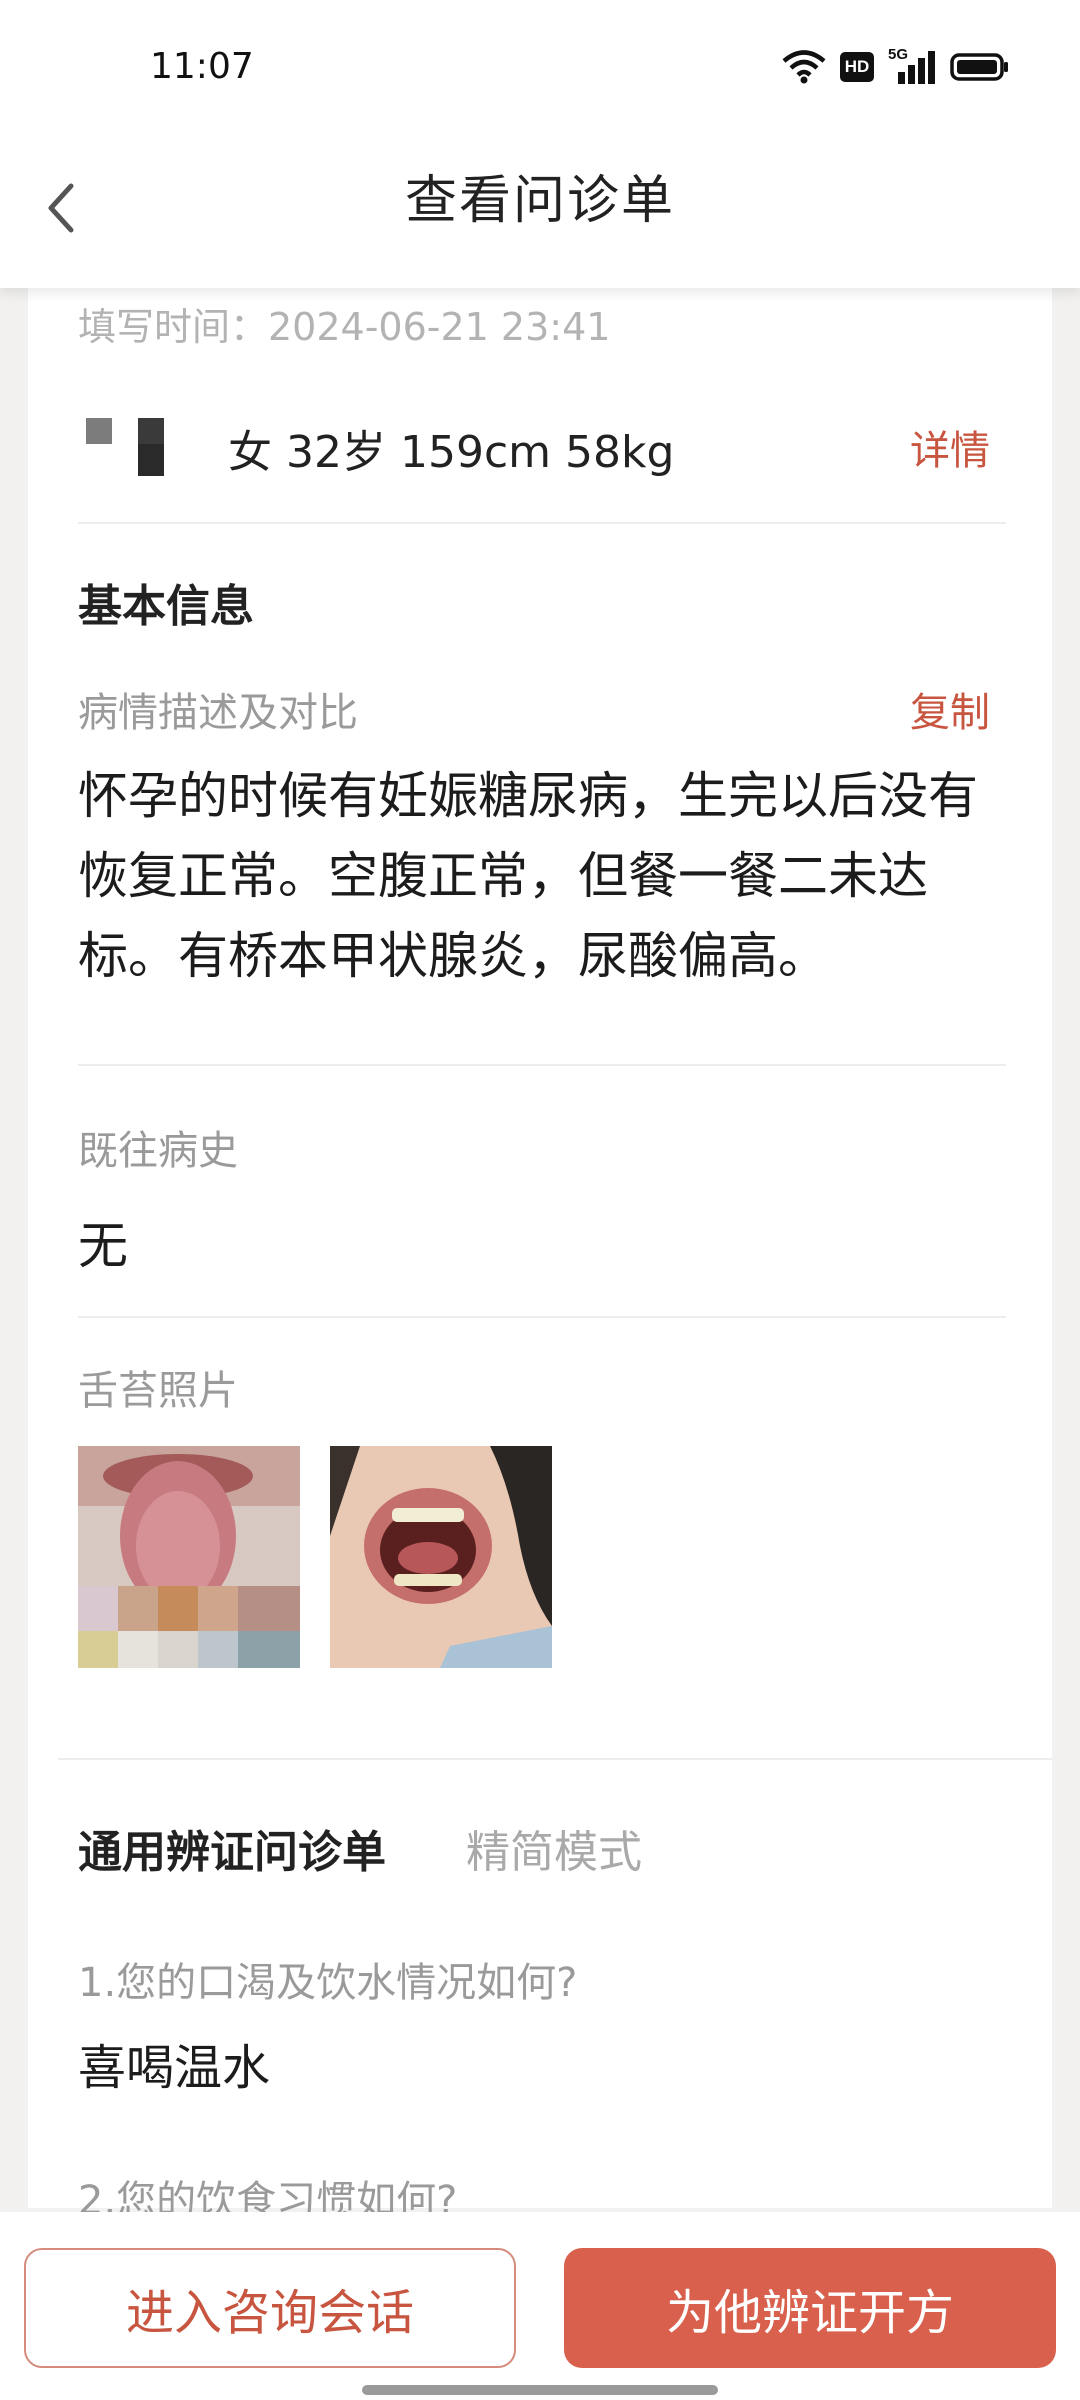 The width and height of the screenshot is (1080, 2400). What do you see at coordinates (804, 67) in the screenshot?
I see `wifi-icon` at bounding box center [804, 67].